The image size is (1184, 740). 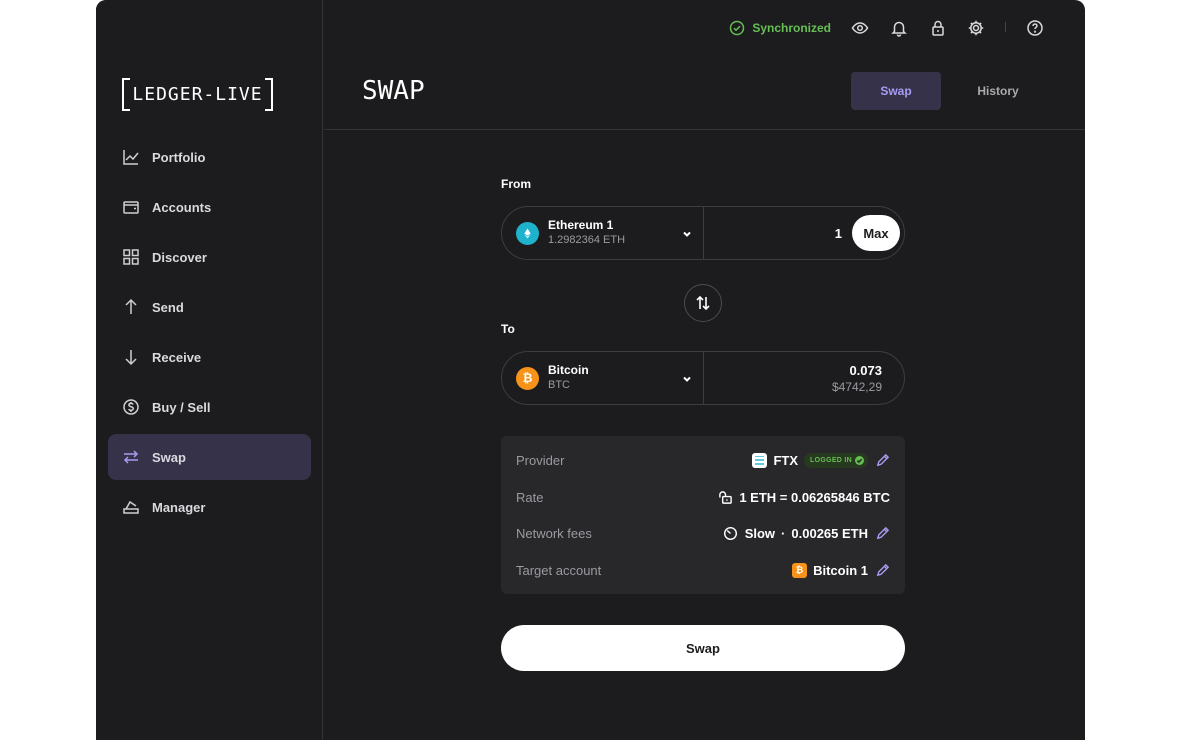 I want to click on from-amount-input, so click(x=782, y=233).